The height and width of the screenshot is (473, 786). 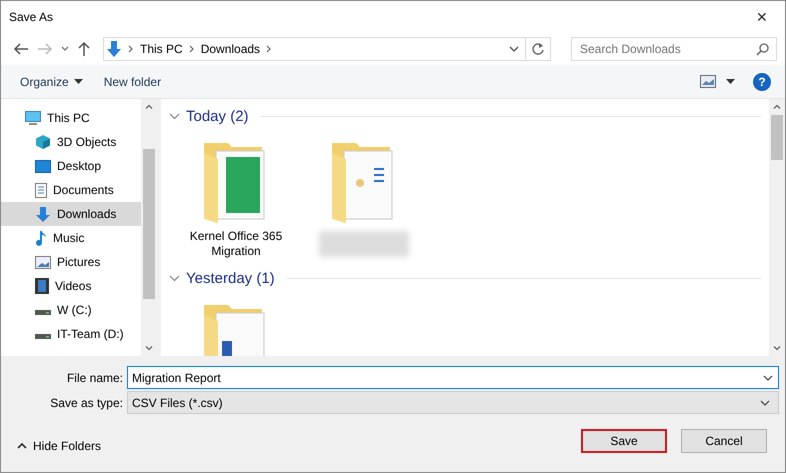 What do you see at coordinates (71, 286) in the screenshot?
I see `sidebar-item: Videos` at bounding box center [71, 286].